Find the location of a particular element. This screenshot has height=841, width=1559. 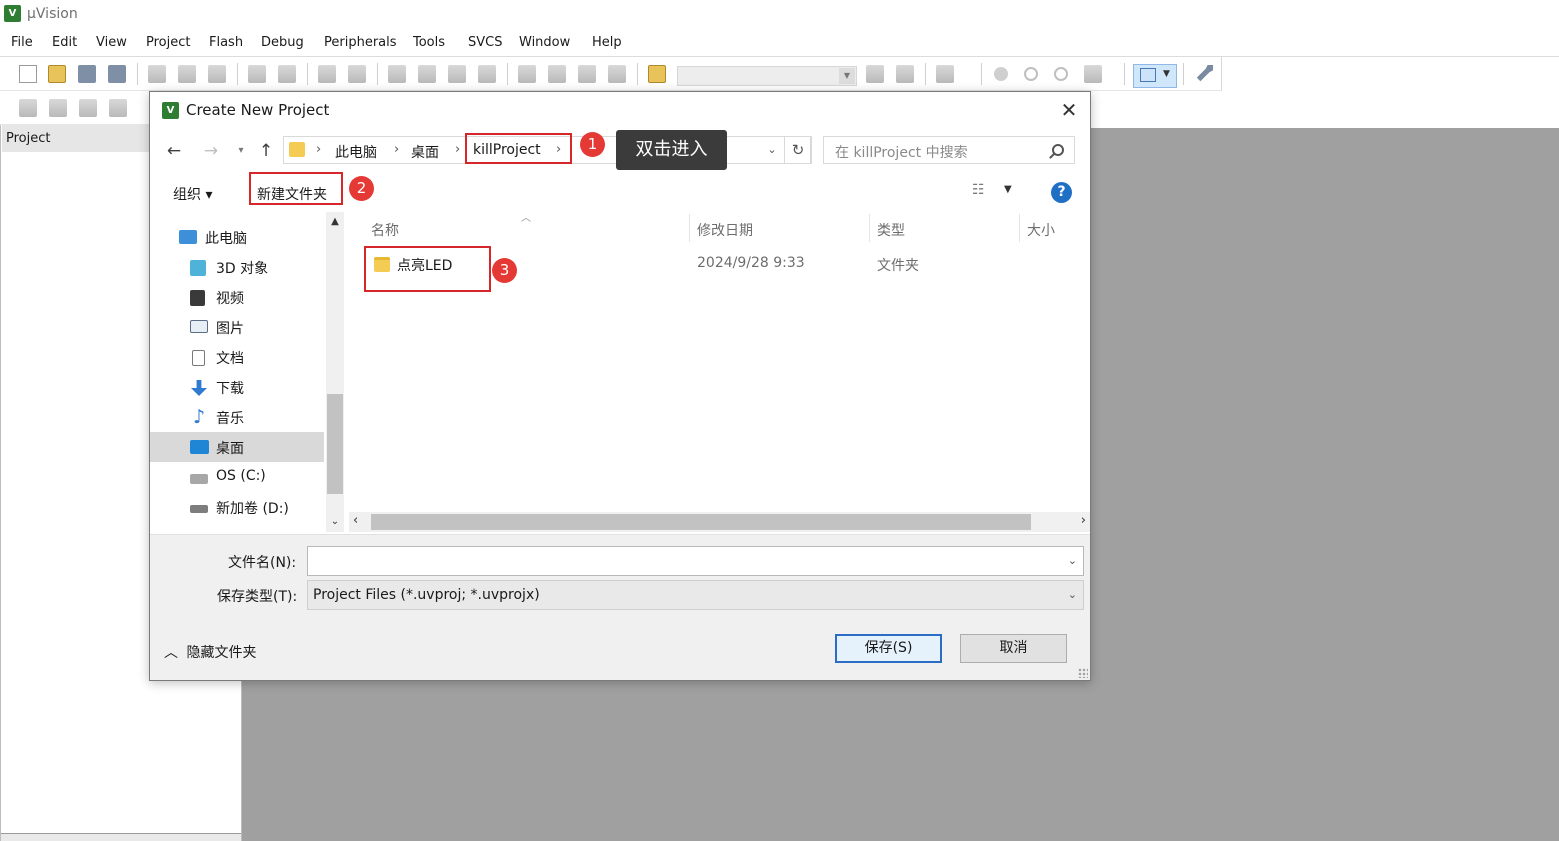

paste-icon is located at coordinates (217, 74).